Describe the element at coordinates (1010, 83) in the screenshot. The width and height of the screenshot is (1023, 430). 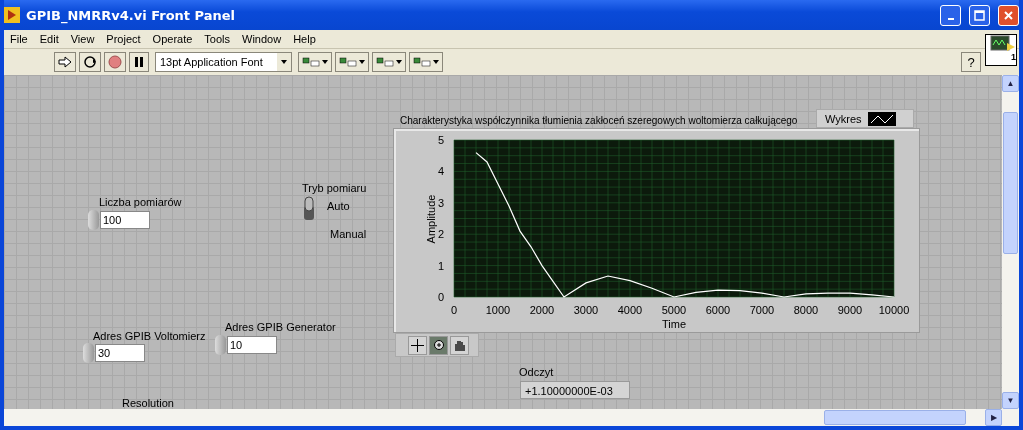
I see `scroll-up-button: ▲` at that location.